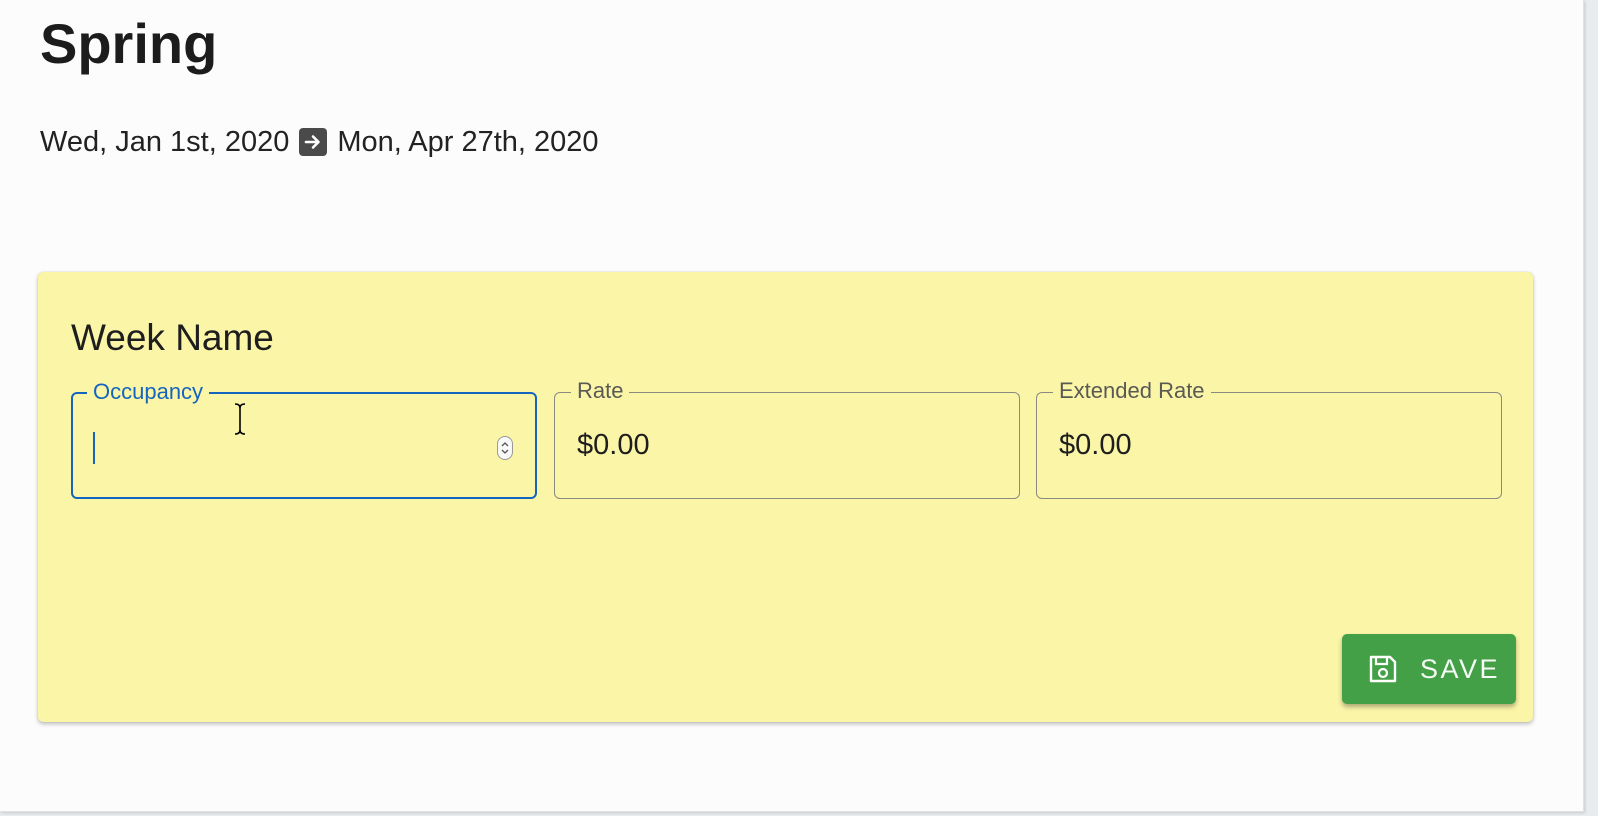 This screenshot has width=1598, height=816. Describe the element at coordinates (505, 448) in the screenshot. I see `number-spinner-icon` at that location.